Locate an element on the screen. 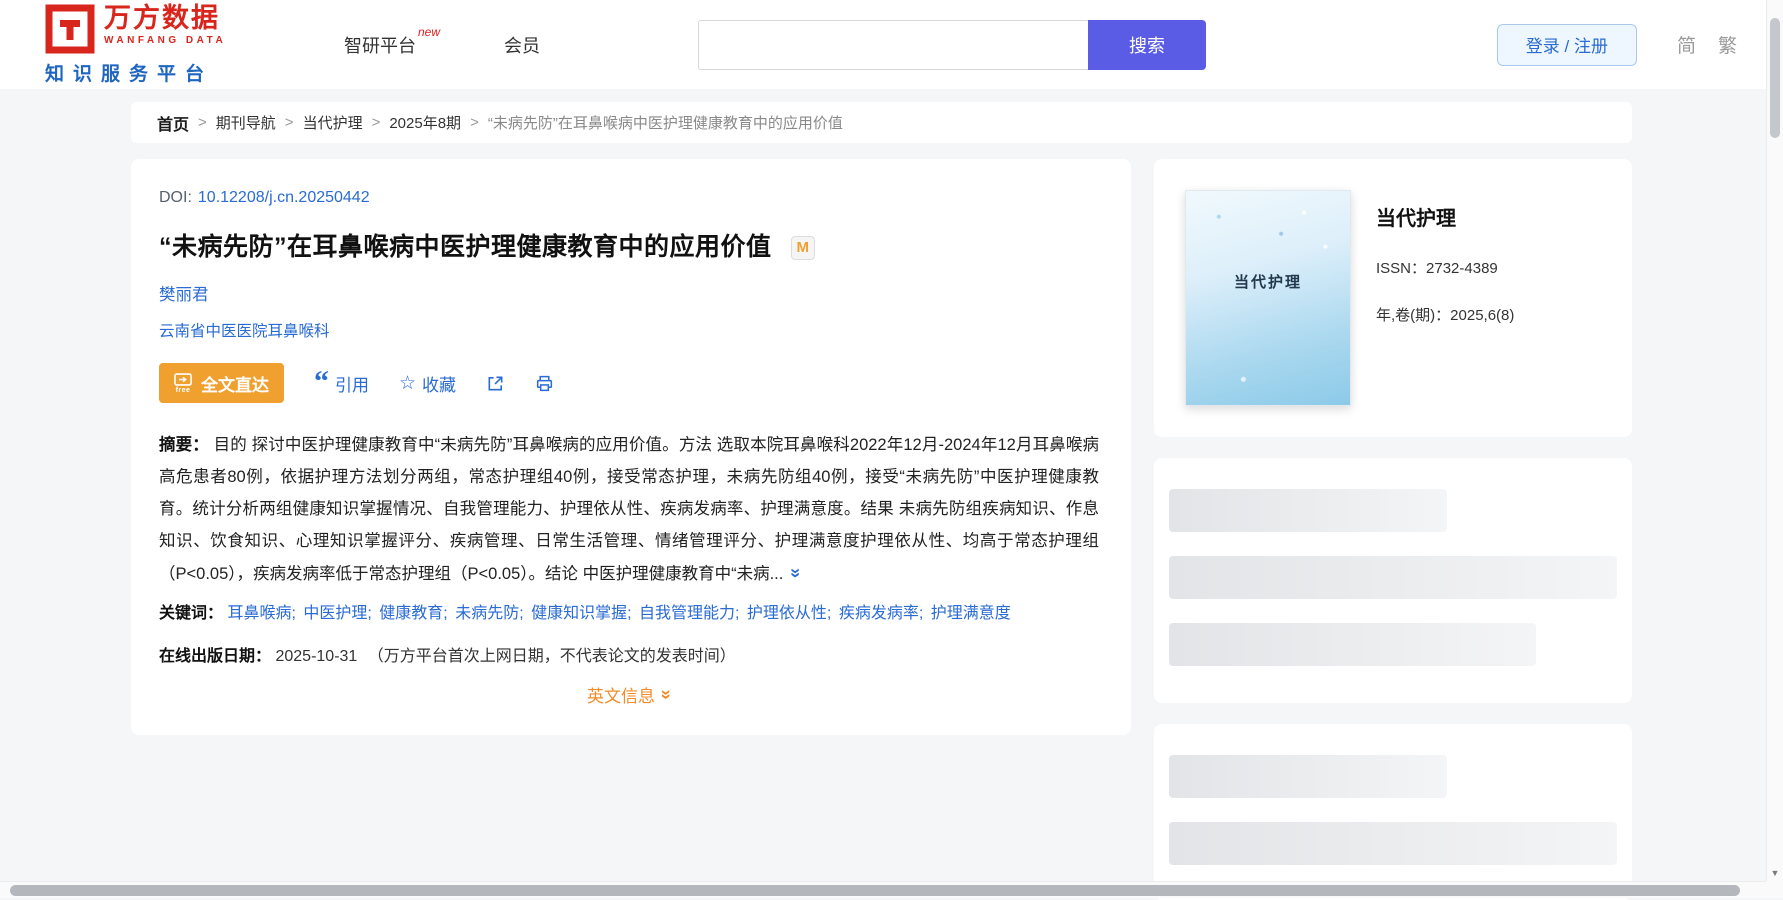 This screenshot has width=1783, height=900. english-info-label: 英文信息 is located at coordinates (621, 694).